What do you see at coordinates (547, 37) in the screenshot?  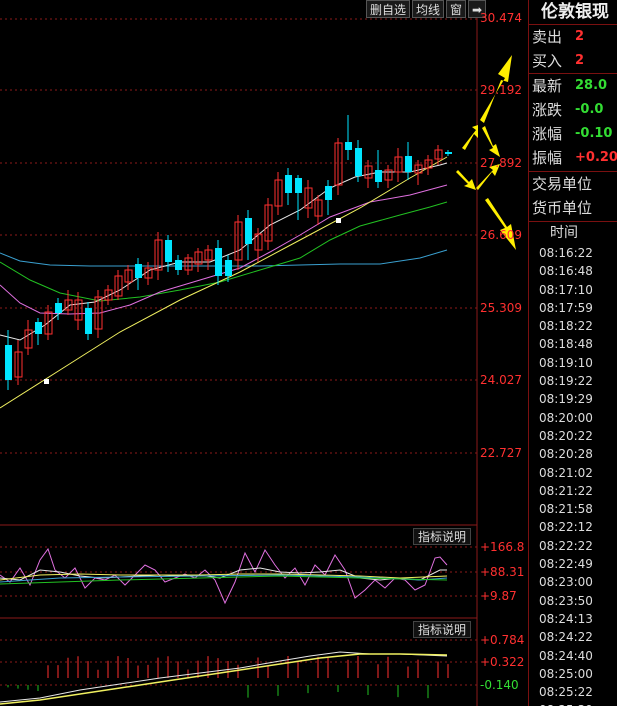 I see `quote-label: 卖出` at bounding box center [547, 37].